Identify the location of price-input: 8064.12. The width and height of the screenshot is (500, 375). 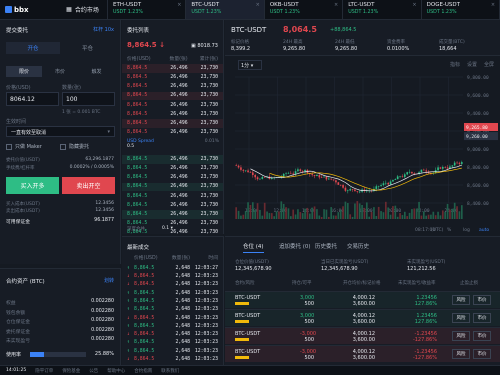
(32, 99).